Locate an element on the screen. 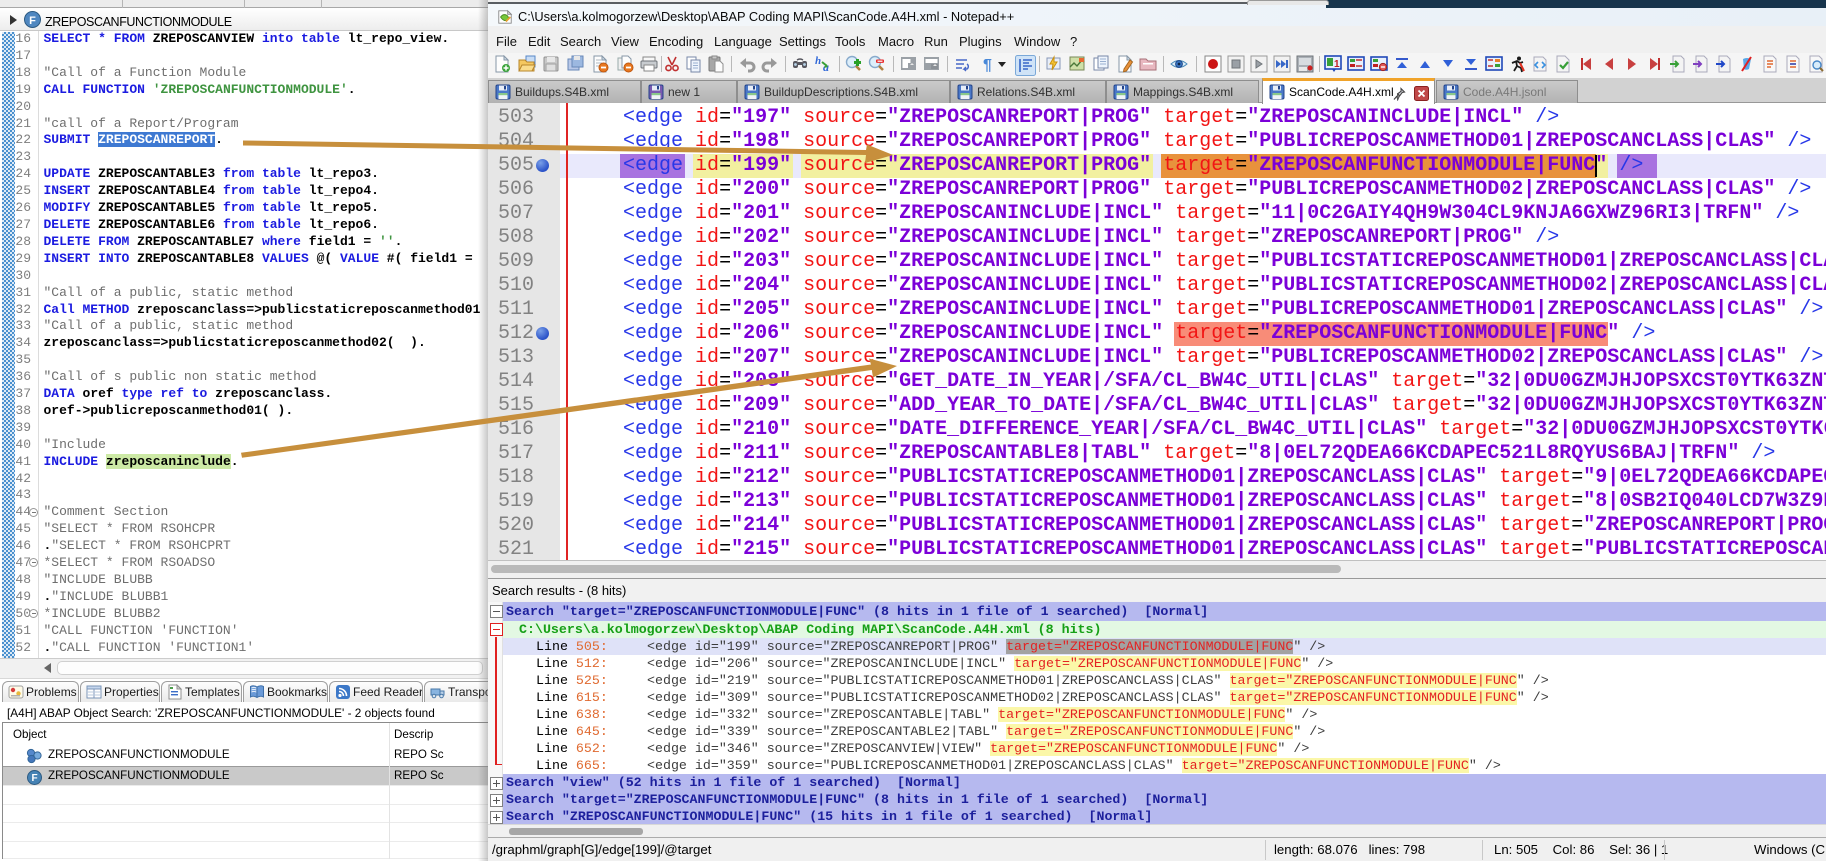 The image size is (1826, 861). svg-text: 1 is located at coordinates (1337, 64).